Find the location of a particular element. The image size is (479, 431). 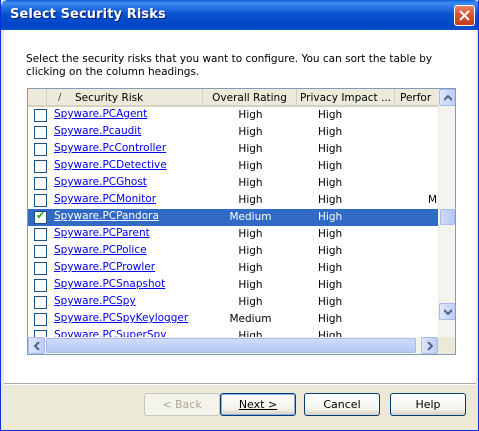

table-row: Spyware.PCMonitor High High M is located at coordinates (233, 200).